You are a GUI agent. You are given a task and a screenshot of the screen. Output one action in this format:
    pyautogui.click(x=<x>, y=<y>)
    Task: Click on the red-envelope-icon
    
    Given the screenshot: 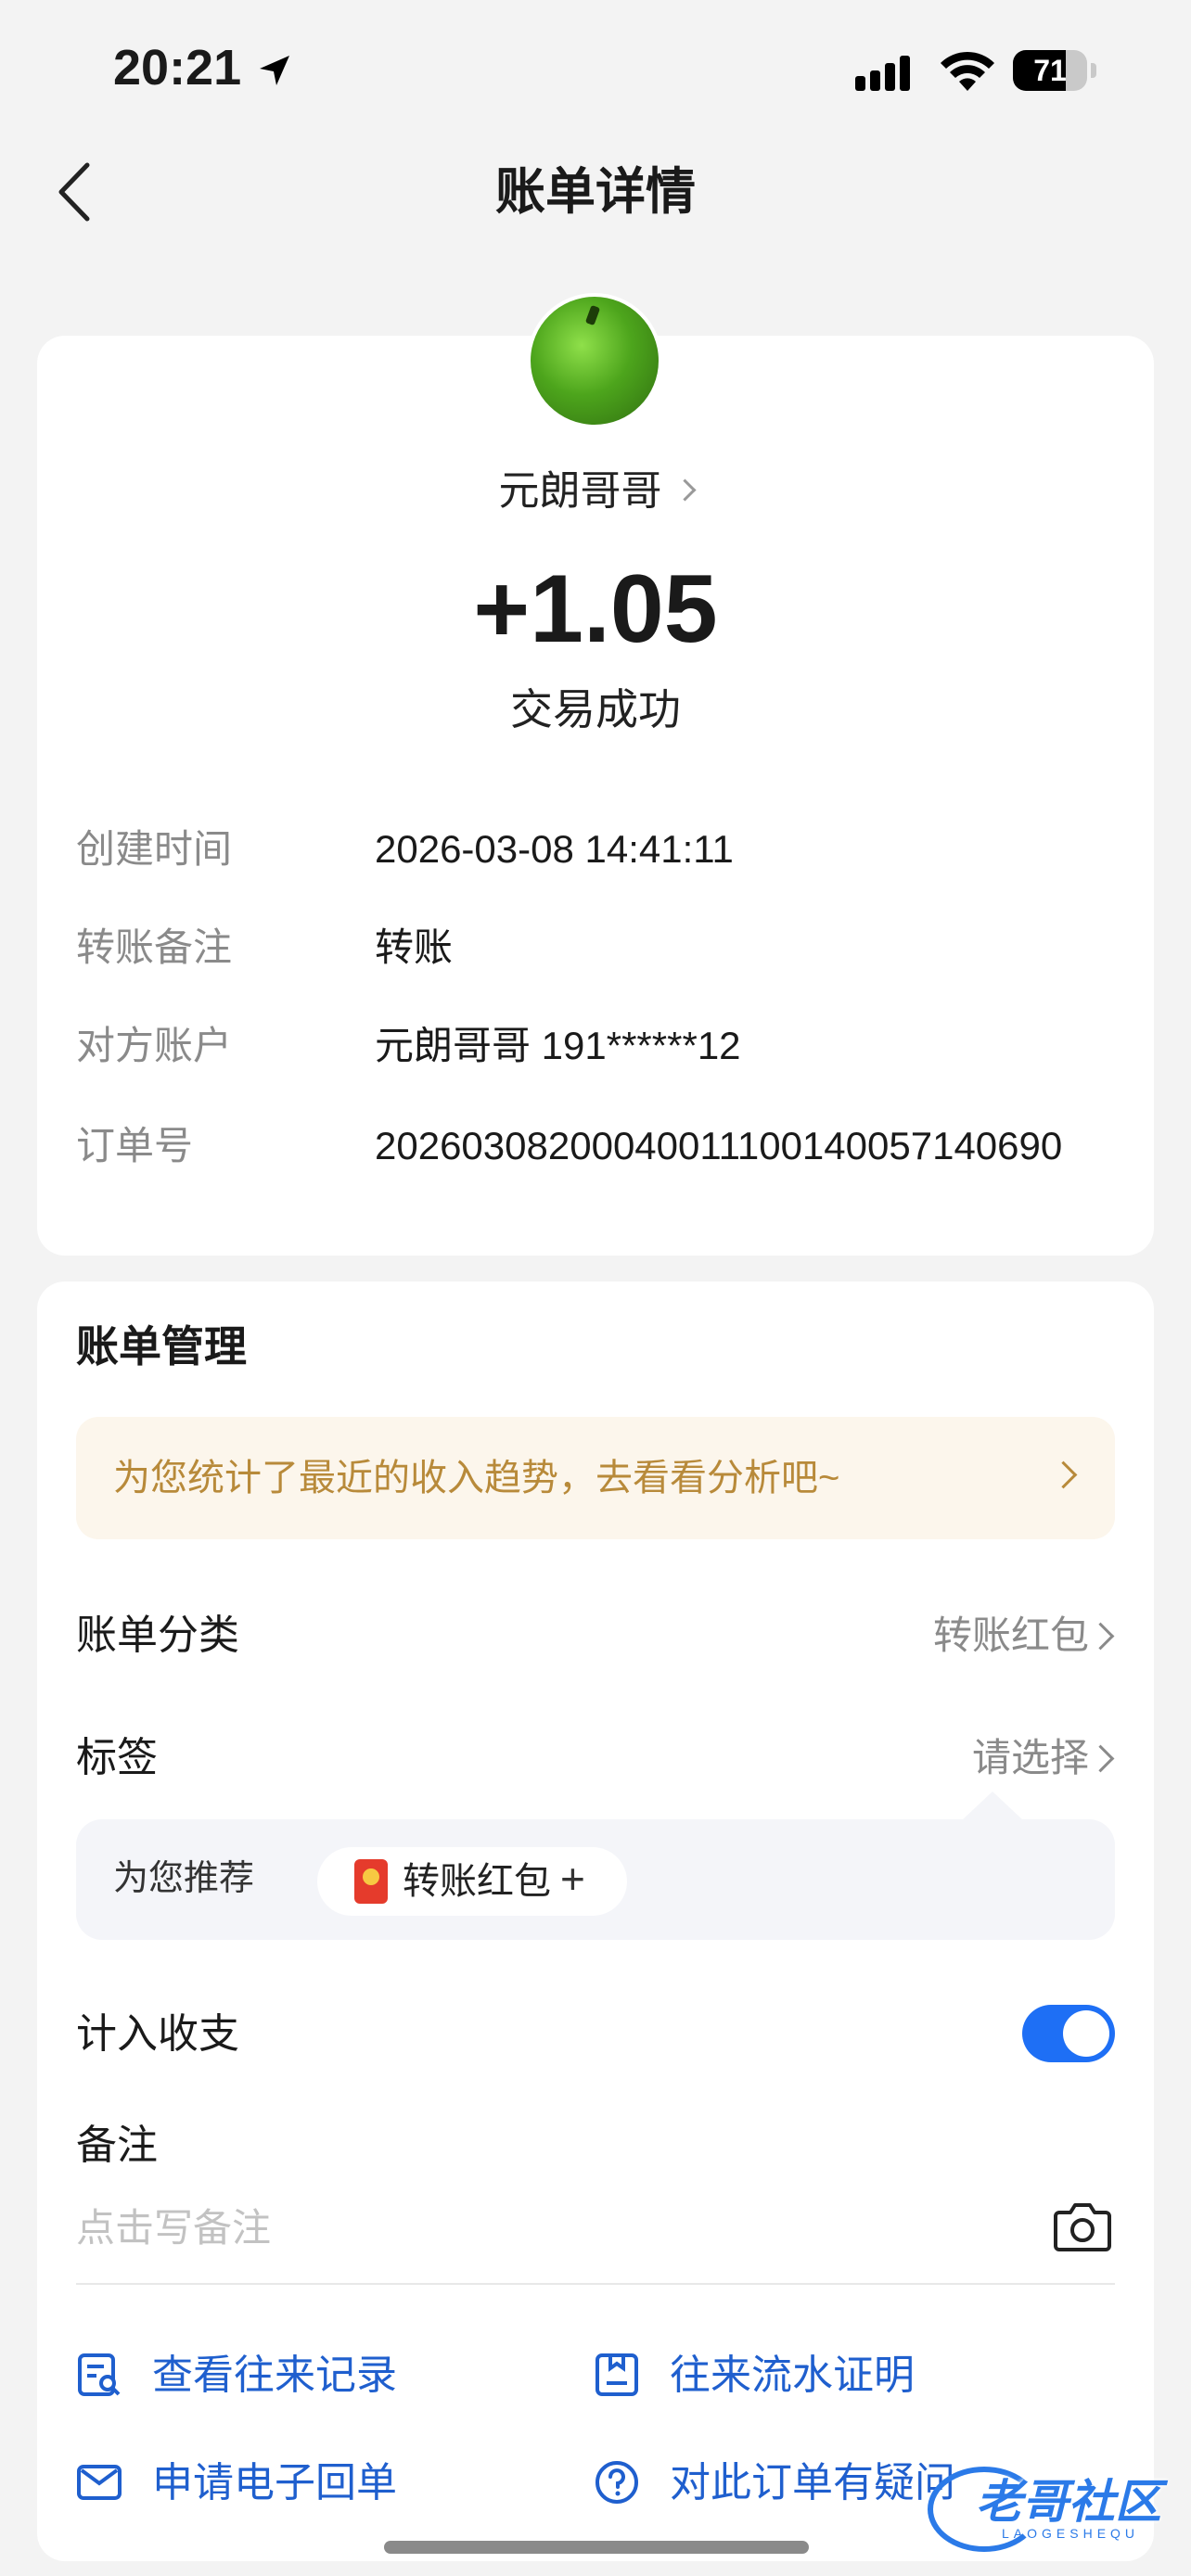 What is the action you would take?
    pyautogui.click(x=371, y=1881)
    